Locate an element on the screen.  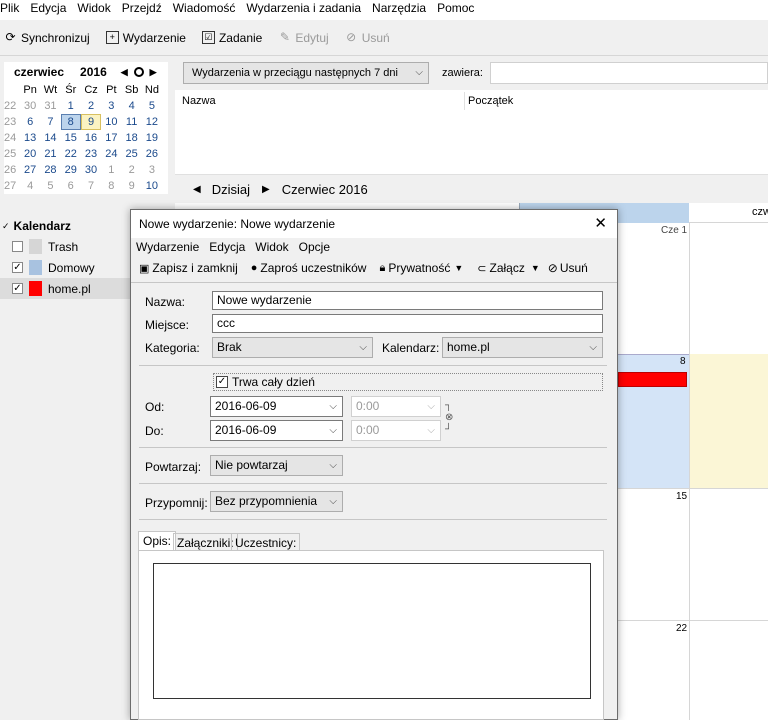
menu-edit: Edycja is located at coordinates (48, 10).